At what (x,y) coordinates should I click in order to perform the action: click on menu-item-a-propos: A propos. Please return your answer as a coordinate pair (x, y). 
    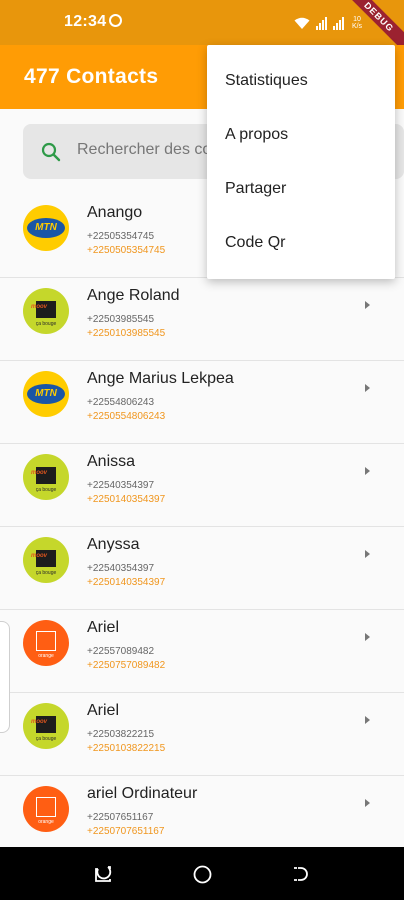
    Looking at the image, I should click on (301, 135).